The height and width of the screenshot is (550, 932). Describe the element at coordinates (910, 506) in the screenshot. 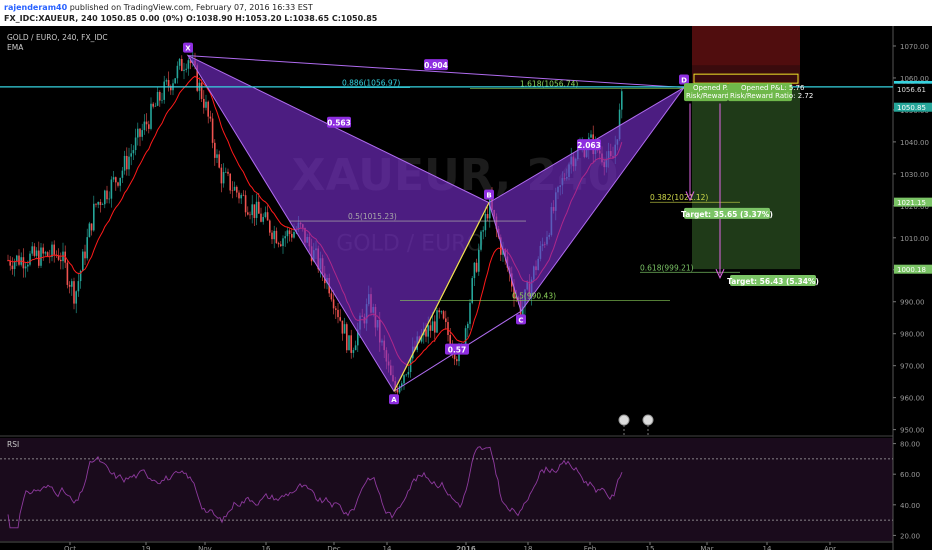

I see `rsi-tick-label: 40.00` at that location.